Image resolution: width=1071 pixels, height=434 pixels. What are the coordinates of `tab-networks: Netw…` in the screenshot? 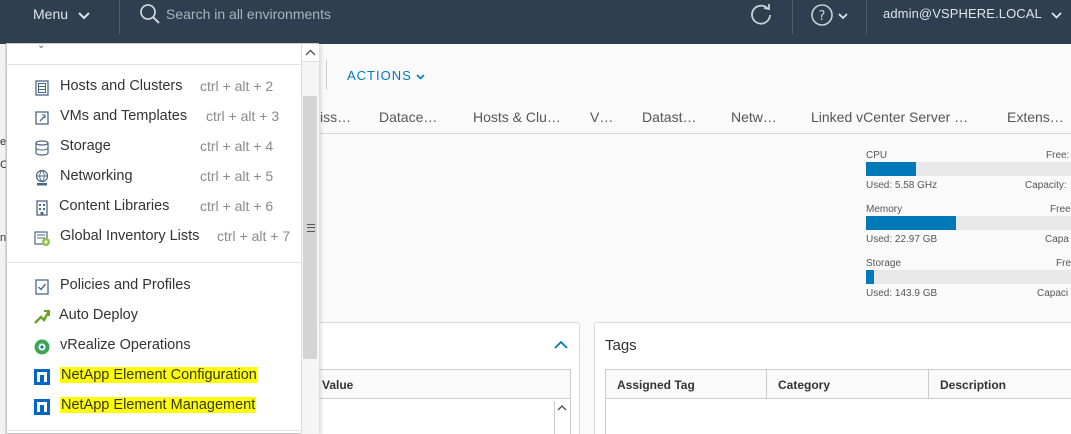 It's located at (754, 117).